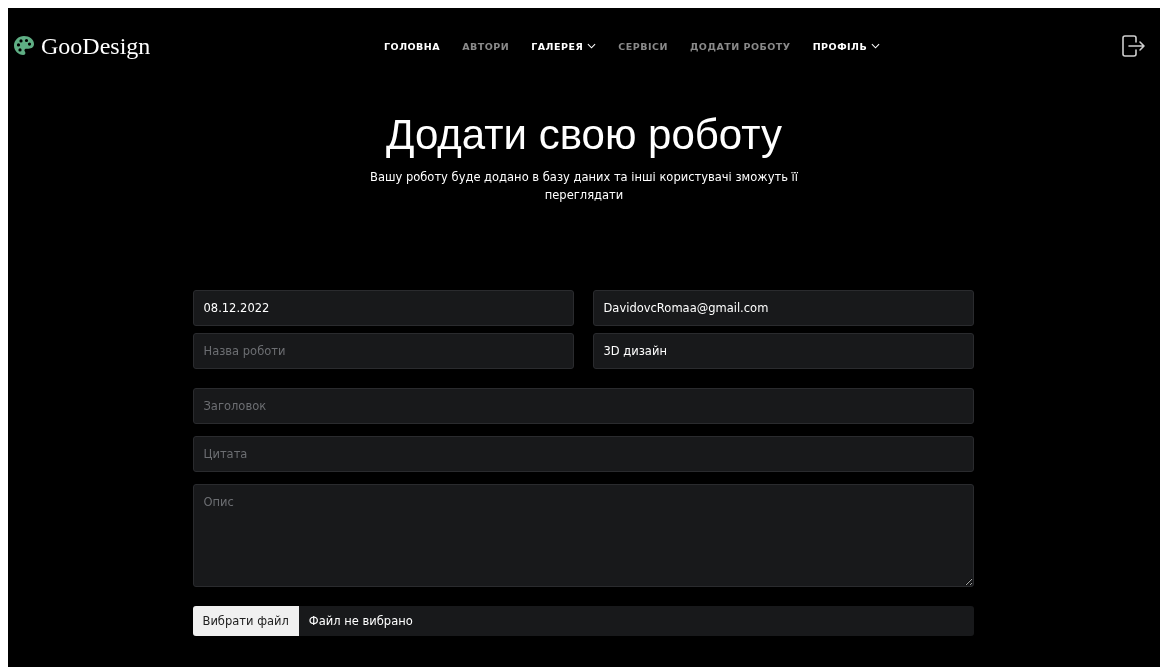 Image resolution: width=1160 pixels, height=667 pixels. I want to click on nav-link: АВТОРИ, so click(486, 46).